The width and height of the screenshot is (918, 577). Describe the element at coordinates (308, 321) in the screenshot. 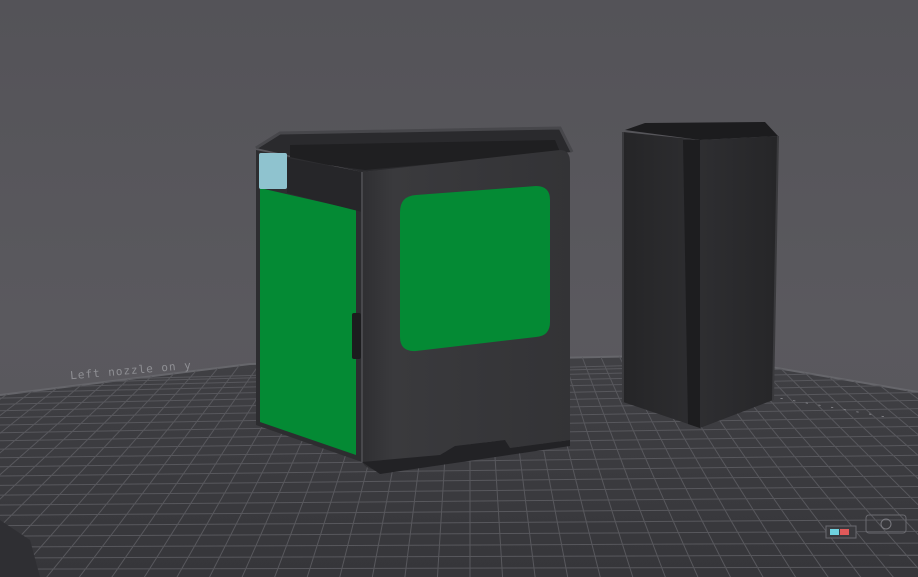

I see `left-window-panel` at that location.